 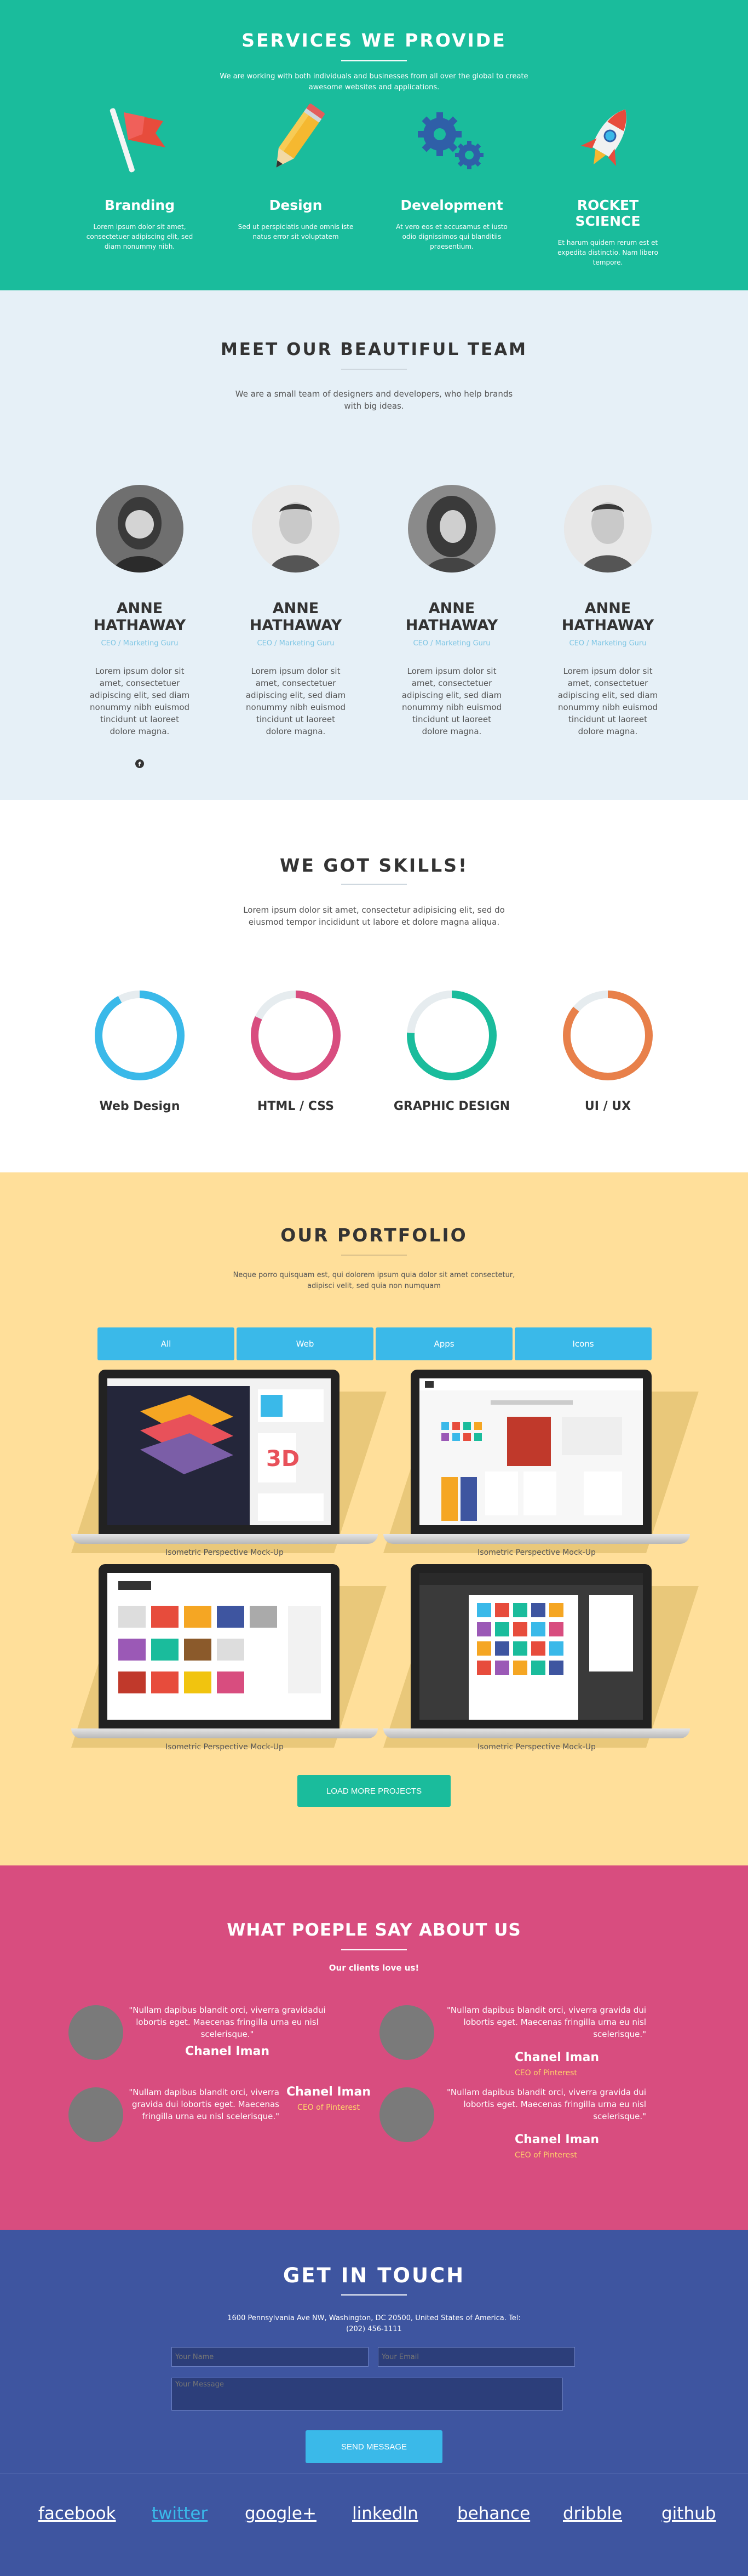 What do you see at coordinates (374, 40) in the screenshot?
I see `services-title: SERVICES WE PROVIDE` at bounding box center [374, 40].